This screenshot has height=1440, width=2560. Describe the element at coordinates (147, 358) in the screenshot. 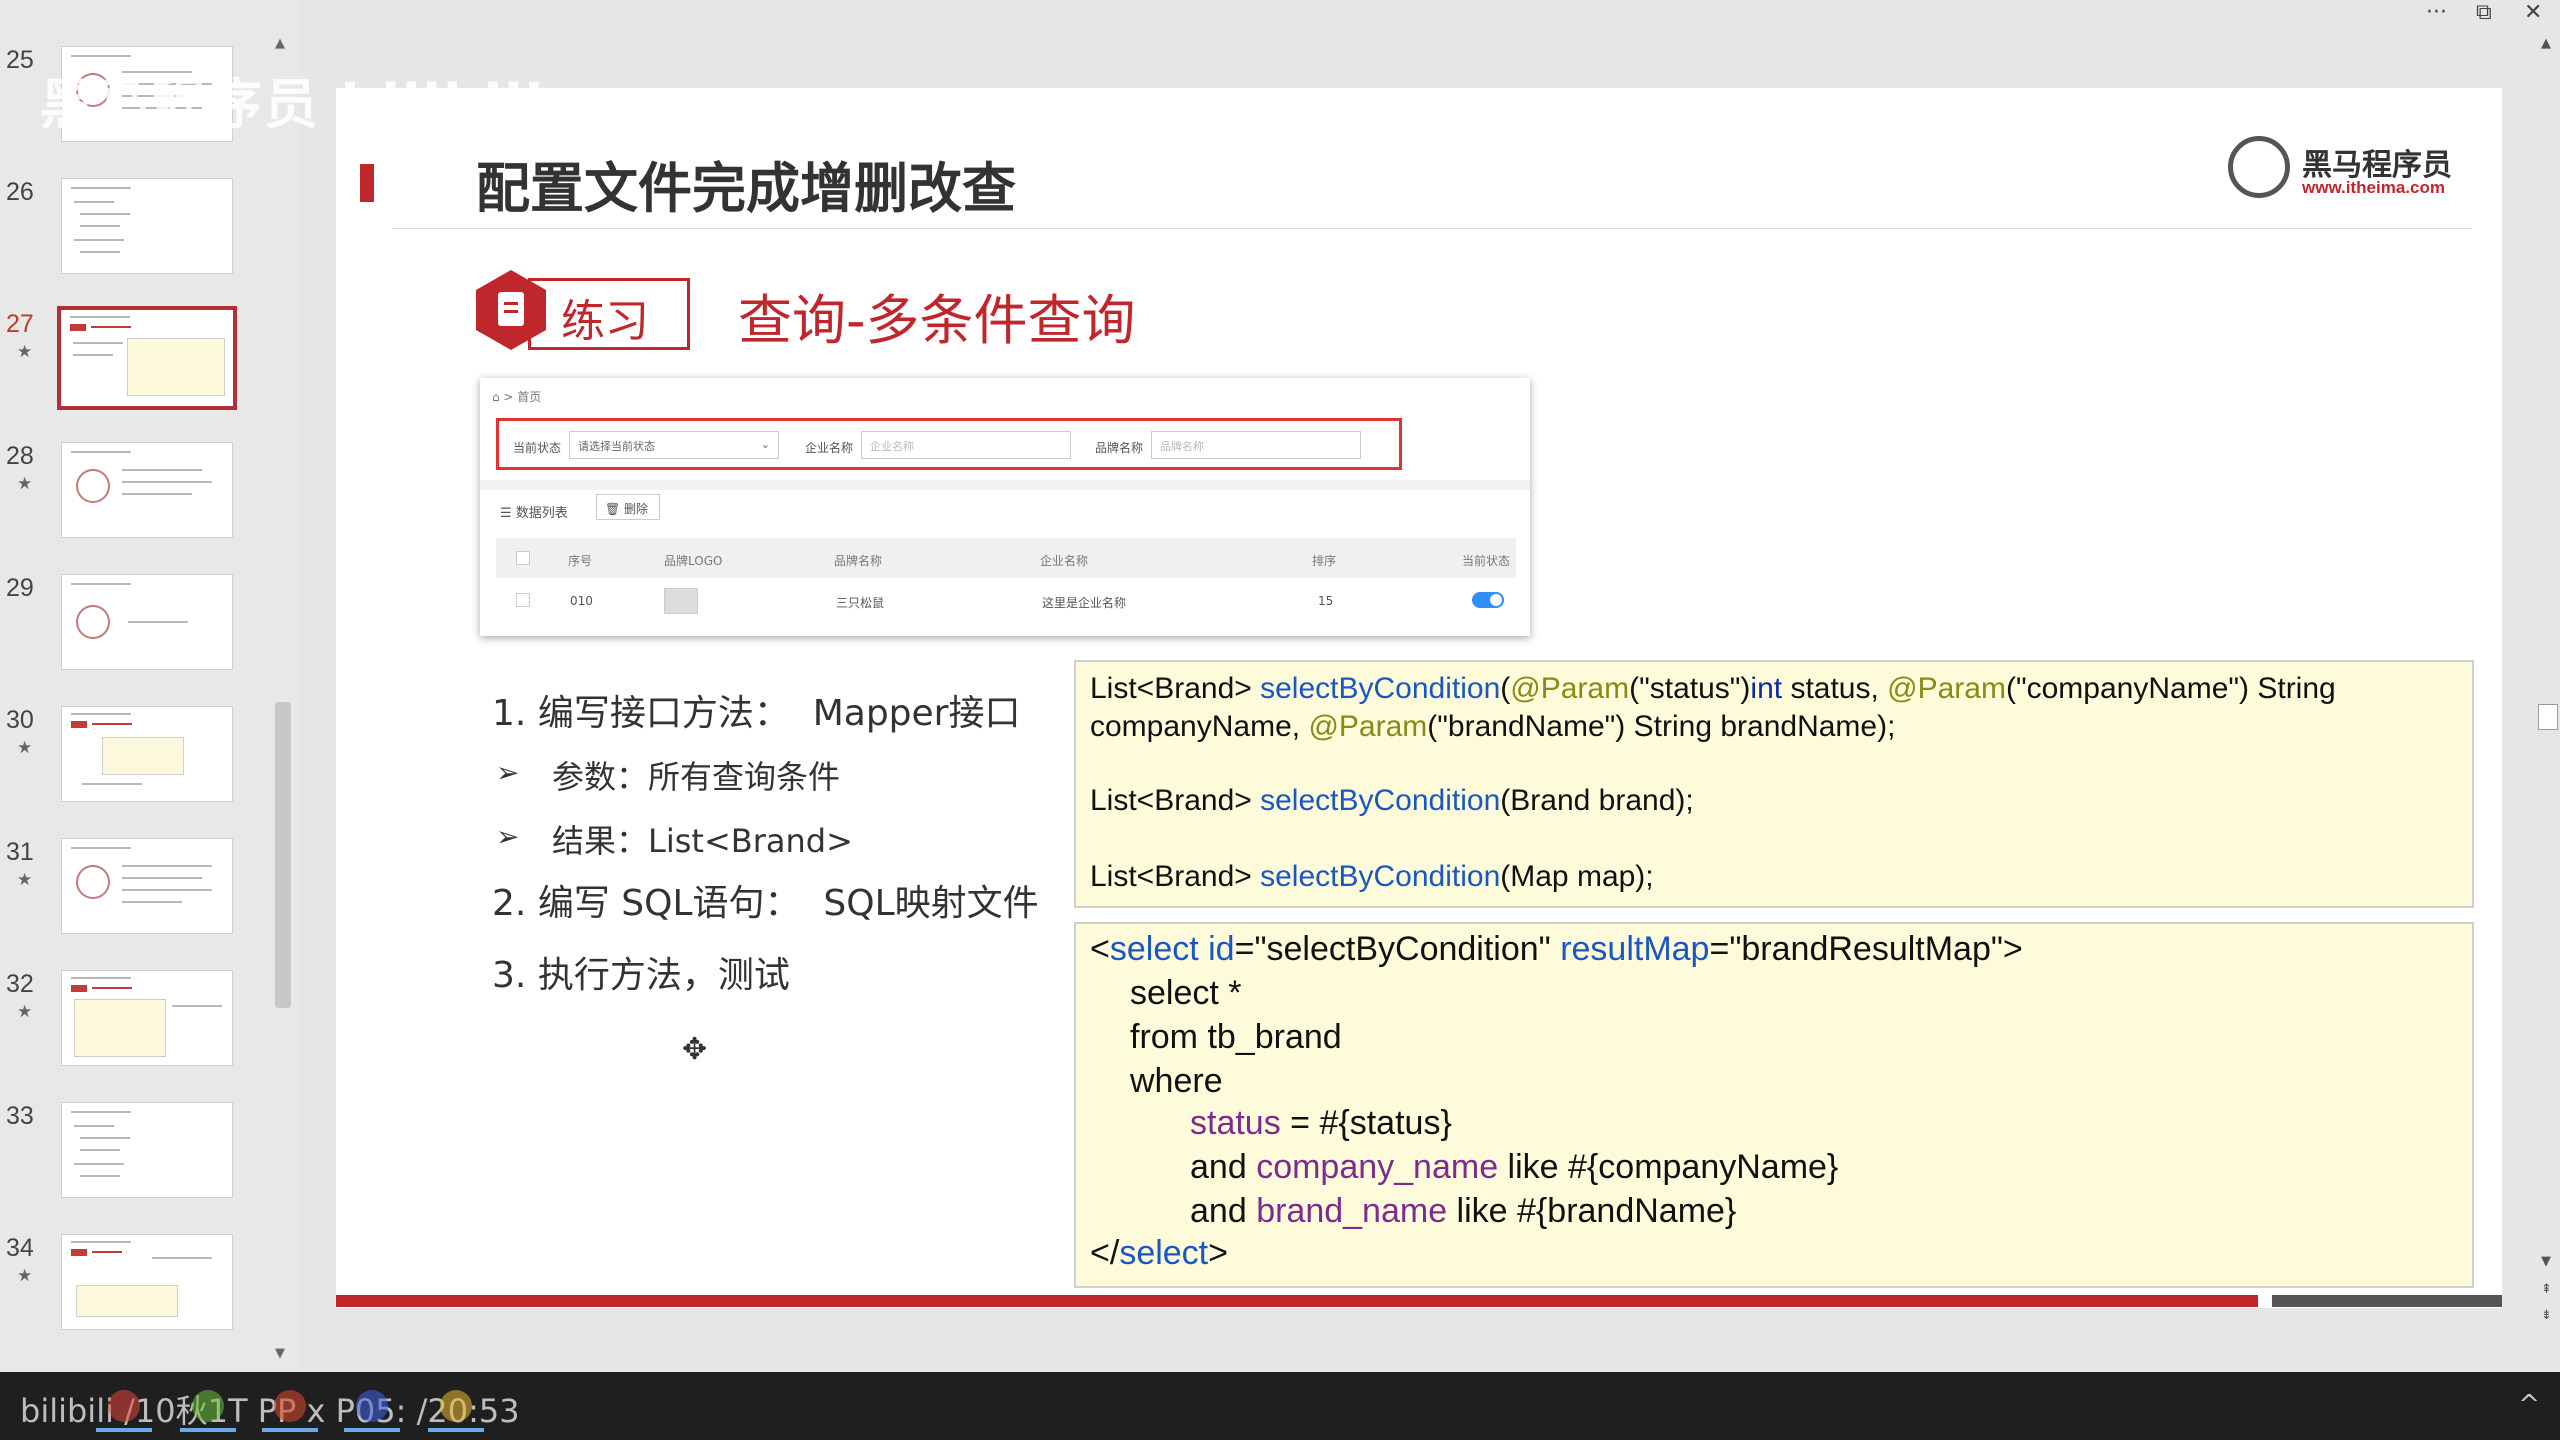

I see `slide-thumbnail-active` at that location.